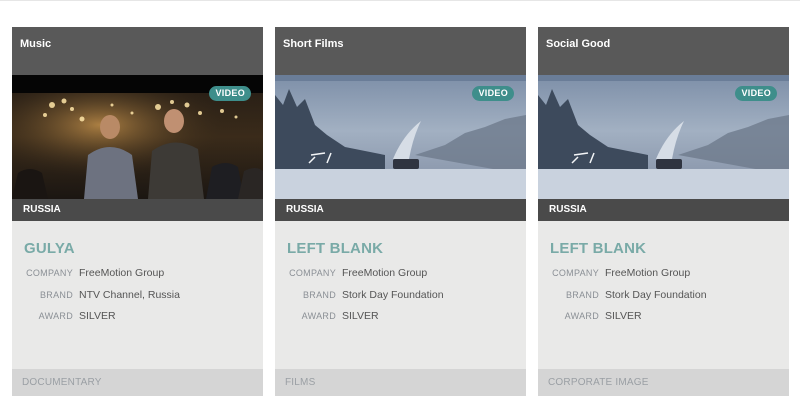 Image resolution: width=800 pixels, height=414 pixels. I want to click on brand-row: BRAND NTV Channel, Russia, so click(137, 296).